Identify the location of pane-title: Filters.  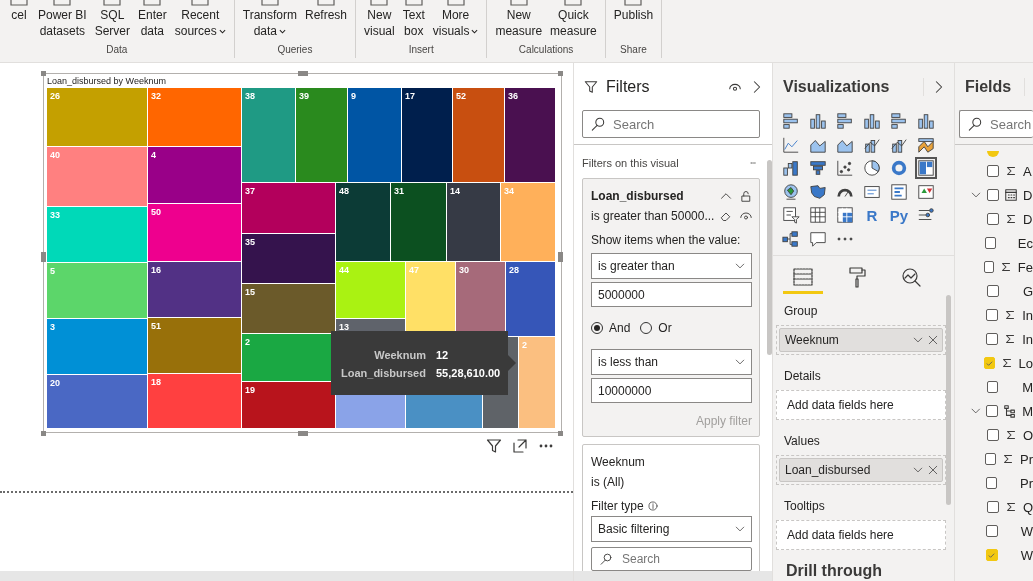
(628, 86).